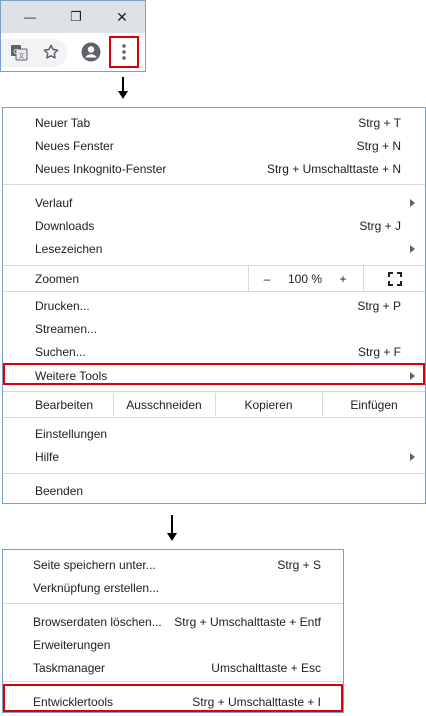 This screenshot has width=426, height=716. What do you see at coordinates (379, 351) in the screenshot?
I see `menu-item-shortcut: Strg + F` at bounding box center [379, 351].